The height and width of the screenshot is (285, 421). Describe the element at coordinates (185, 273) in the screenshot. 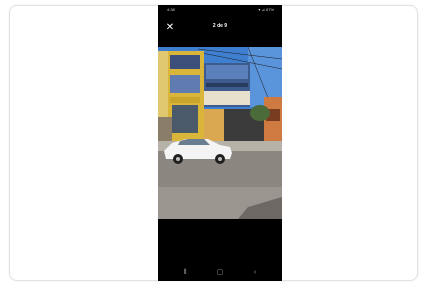

I see `recents-icon: ⦀` at that location.